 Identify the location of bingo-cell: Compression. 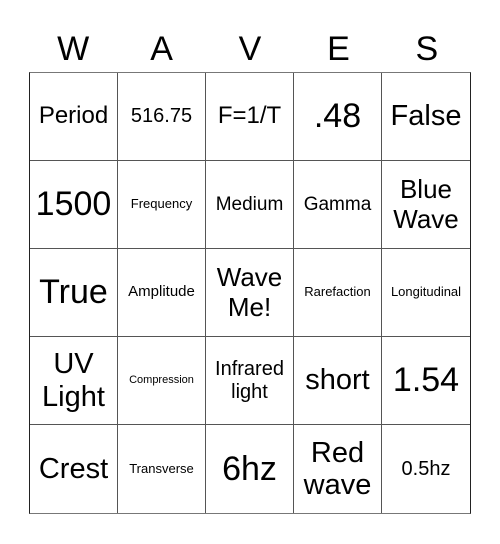
(162, 381).